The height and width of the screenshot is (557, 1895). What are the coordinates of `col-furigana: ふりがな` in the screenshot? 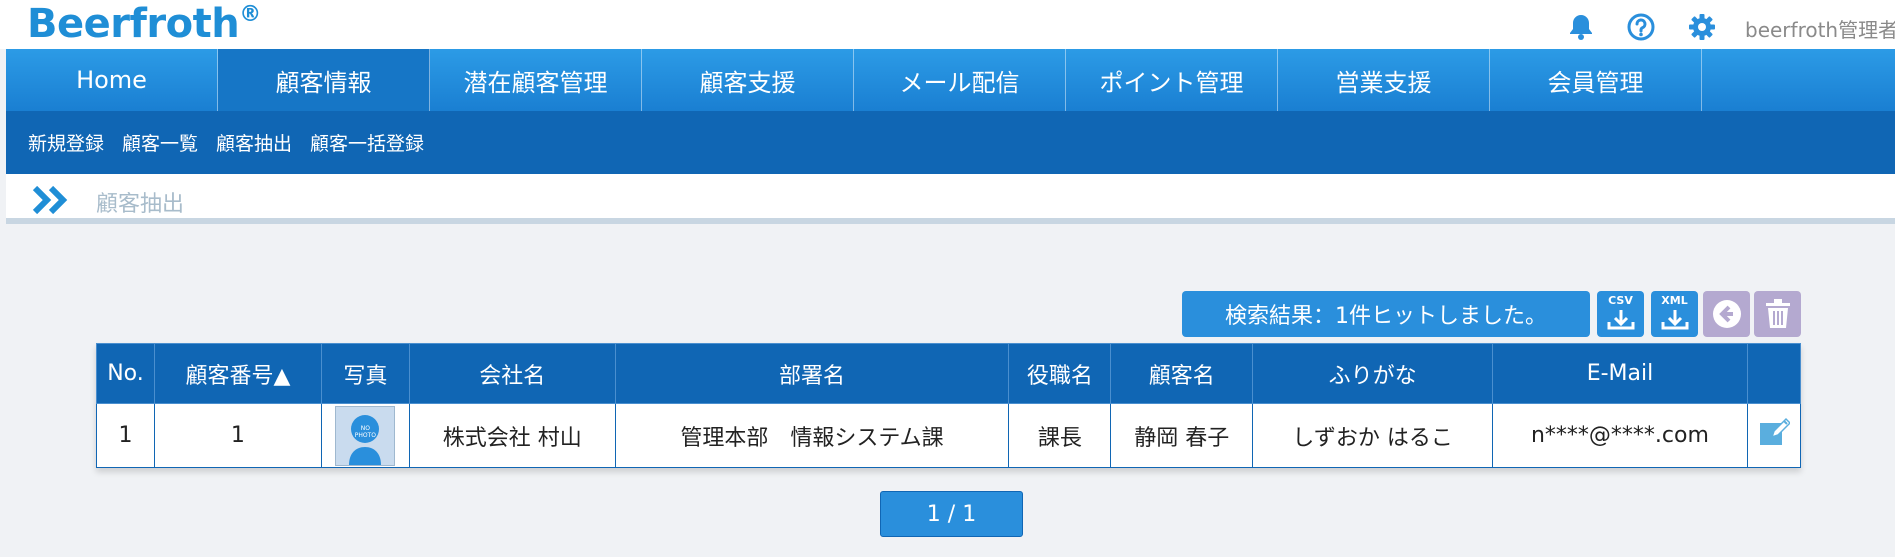 It's located at (1372, 373).